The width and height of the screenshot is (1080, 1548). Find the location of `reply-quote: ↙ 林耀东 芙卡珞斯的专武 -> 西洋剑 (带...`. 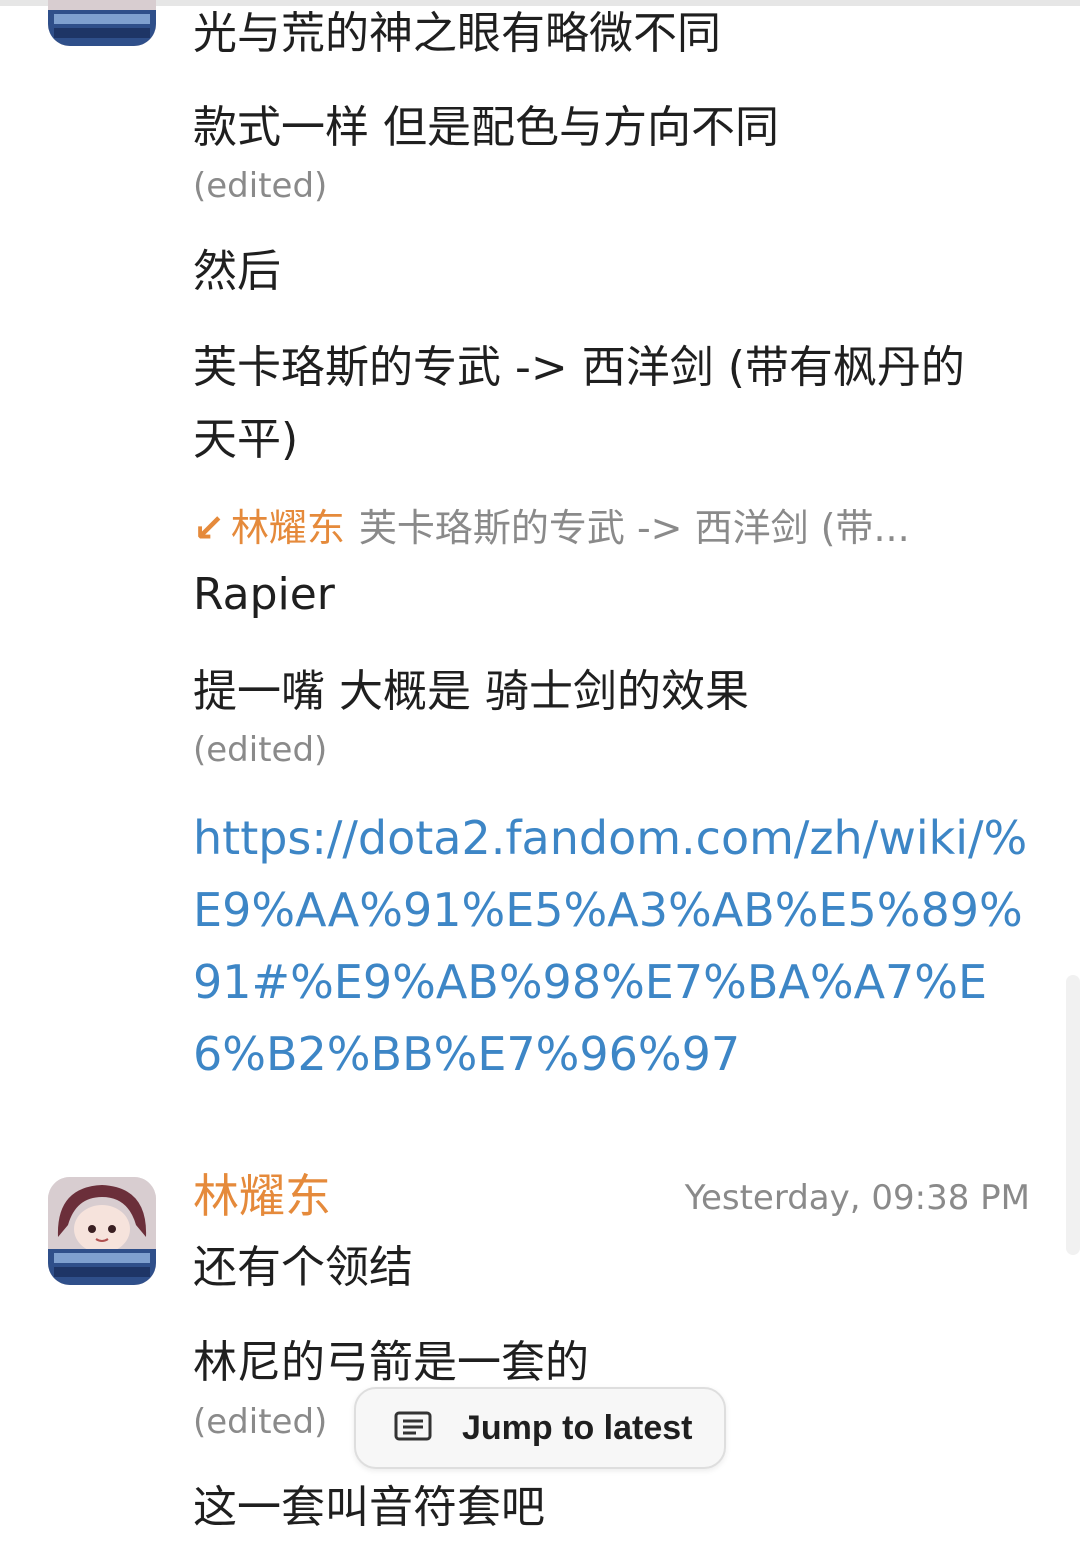

reply-quote: ↙ 林耀东 芙卡珞斯的专武 -> 西洋剑 (带... is located at coordinates (551, 528).